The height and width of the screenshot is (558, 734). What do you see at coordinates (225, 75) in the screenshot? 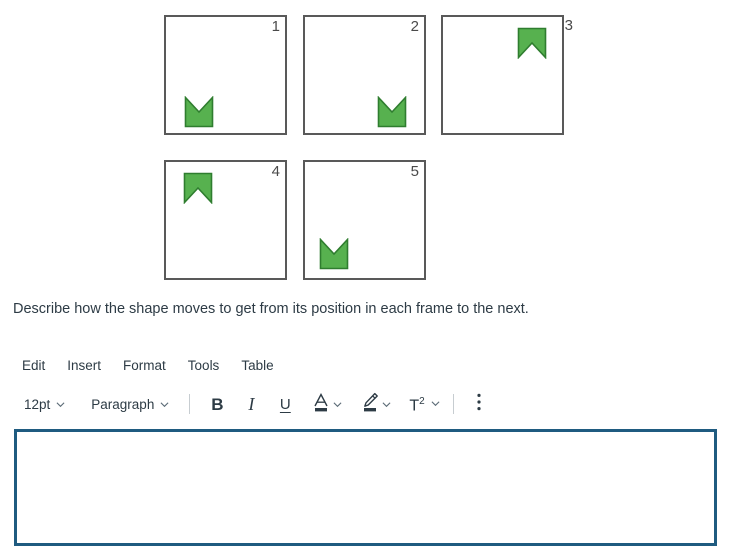
I see `frame-1: 1` at bounding box center [225, 75].